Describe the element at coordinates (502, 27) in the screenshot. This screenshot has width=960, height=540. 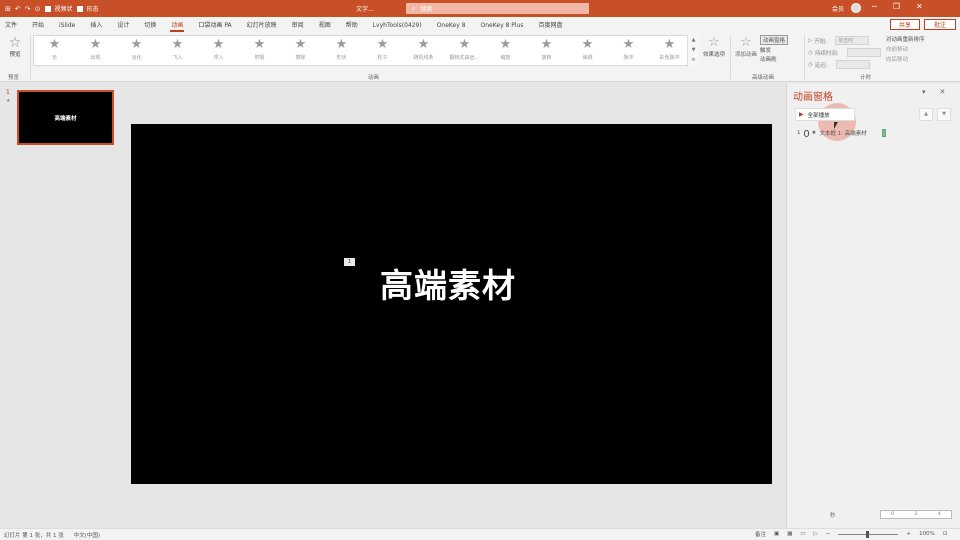
I see `tab-item: OneKey 8 Plus` at that location.